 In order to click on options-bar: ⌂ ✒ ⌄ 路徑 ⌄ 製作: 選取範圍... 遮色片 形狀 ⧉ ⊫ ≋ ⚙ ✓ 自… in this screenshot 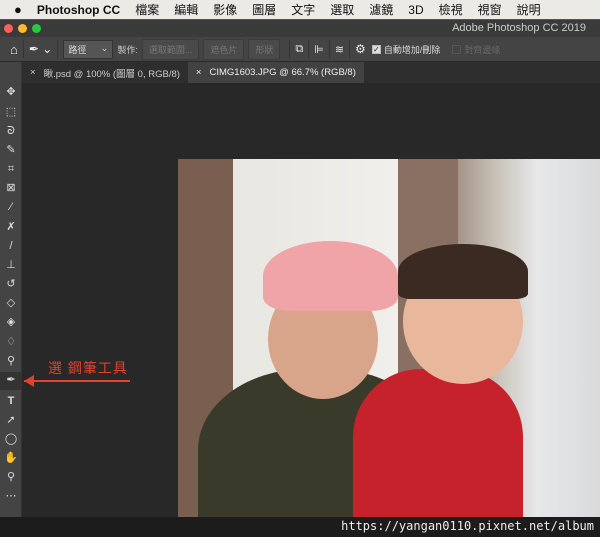, I will do `click(300, 49)`.